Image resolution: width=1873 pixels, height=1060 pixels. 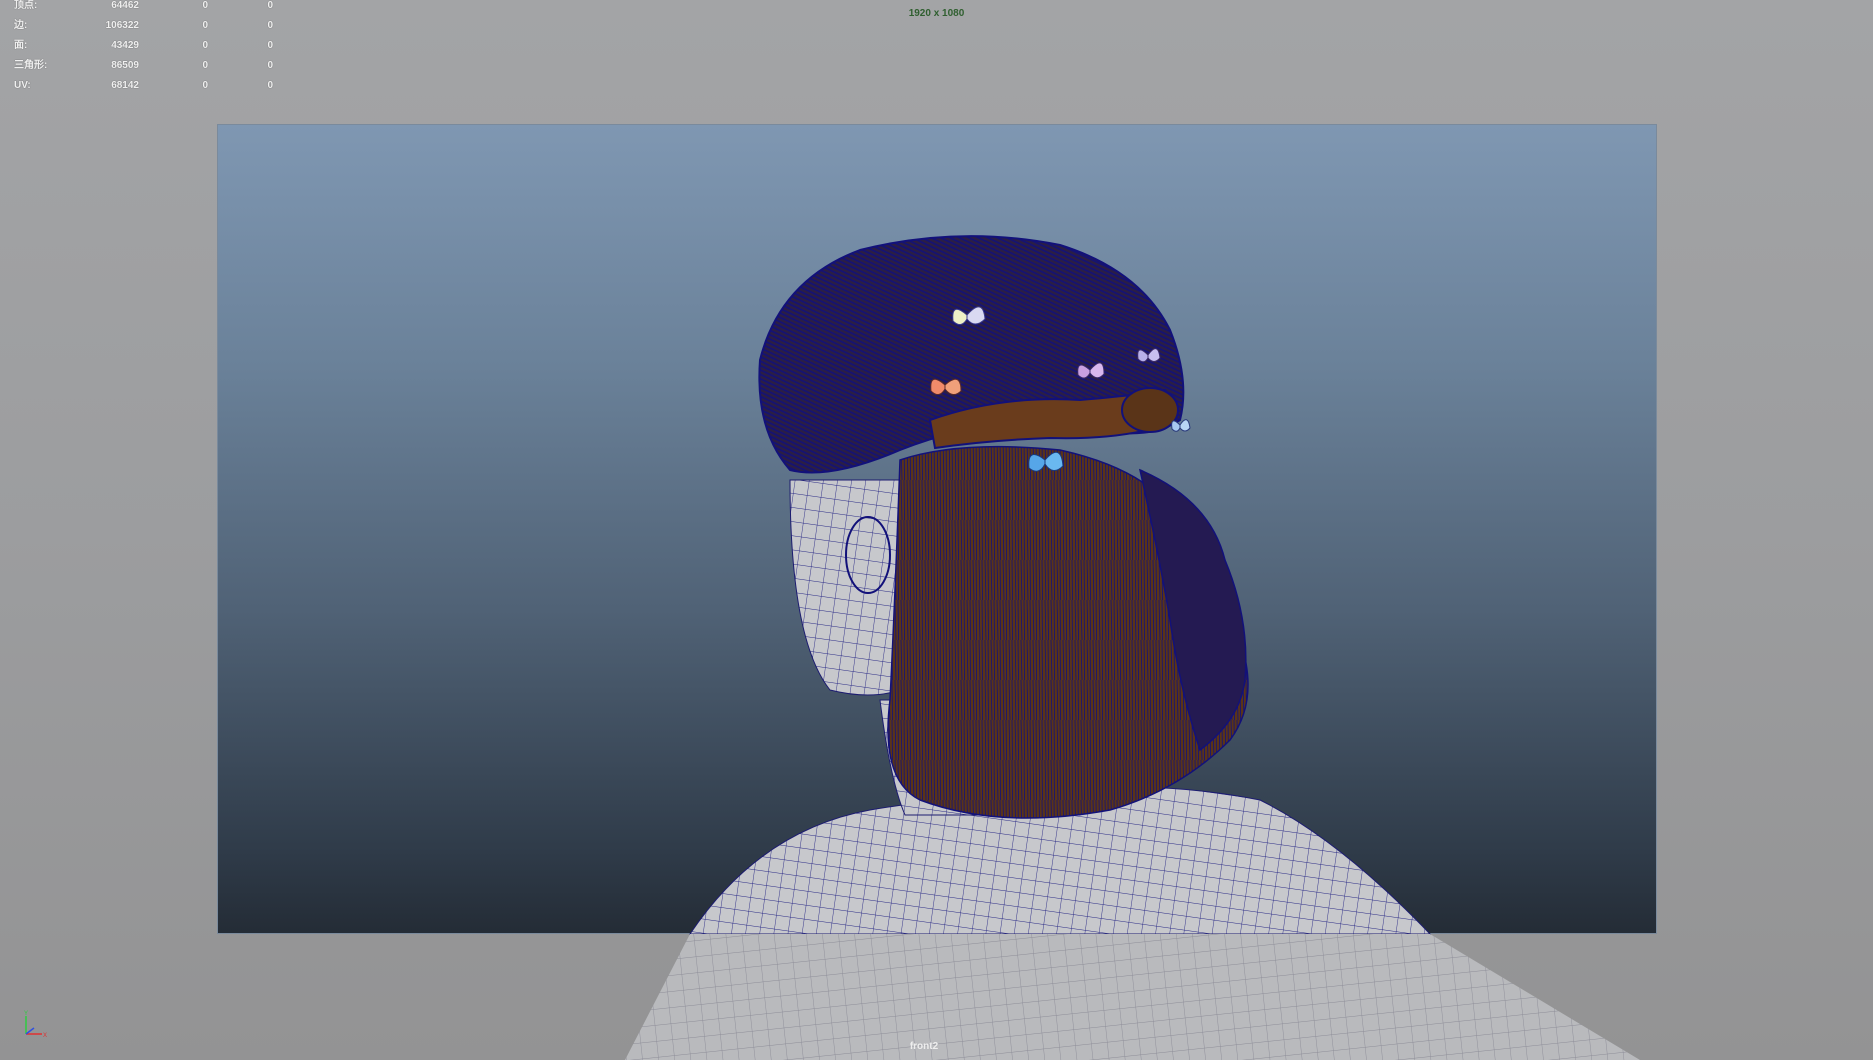 I want to click on svg-text: Y, so click(x=26, y=1014).